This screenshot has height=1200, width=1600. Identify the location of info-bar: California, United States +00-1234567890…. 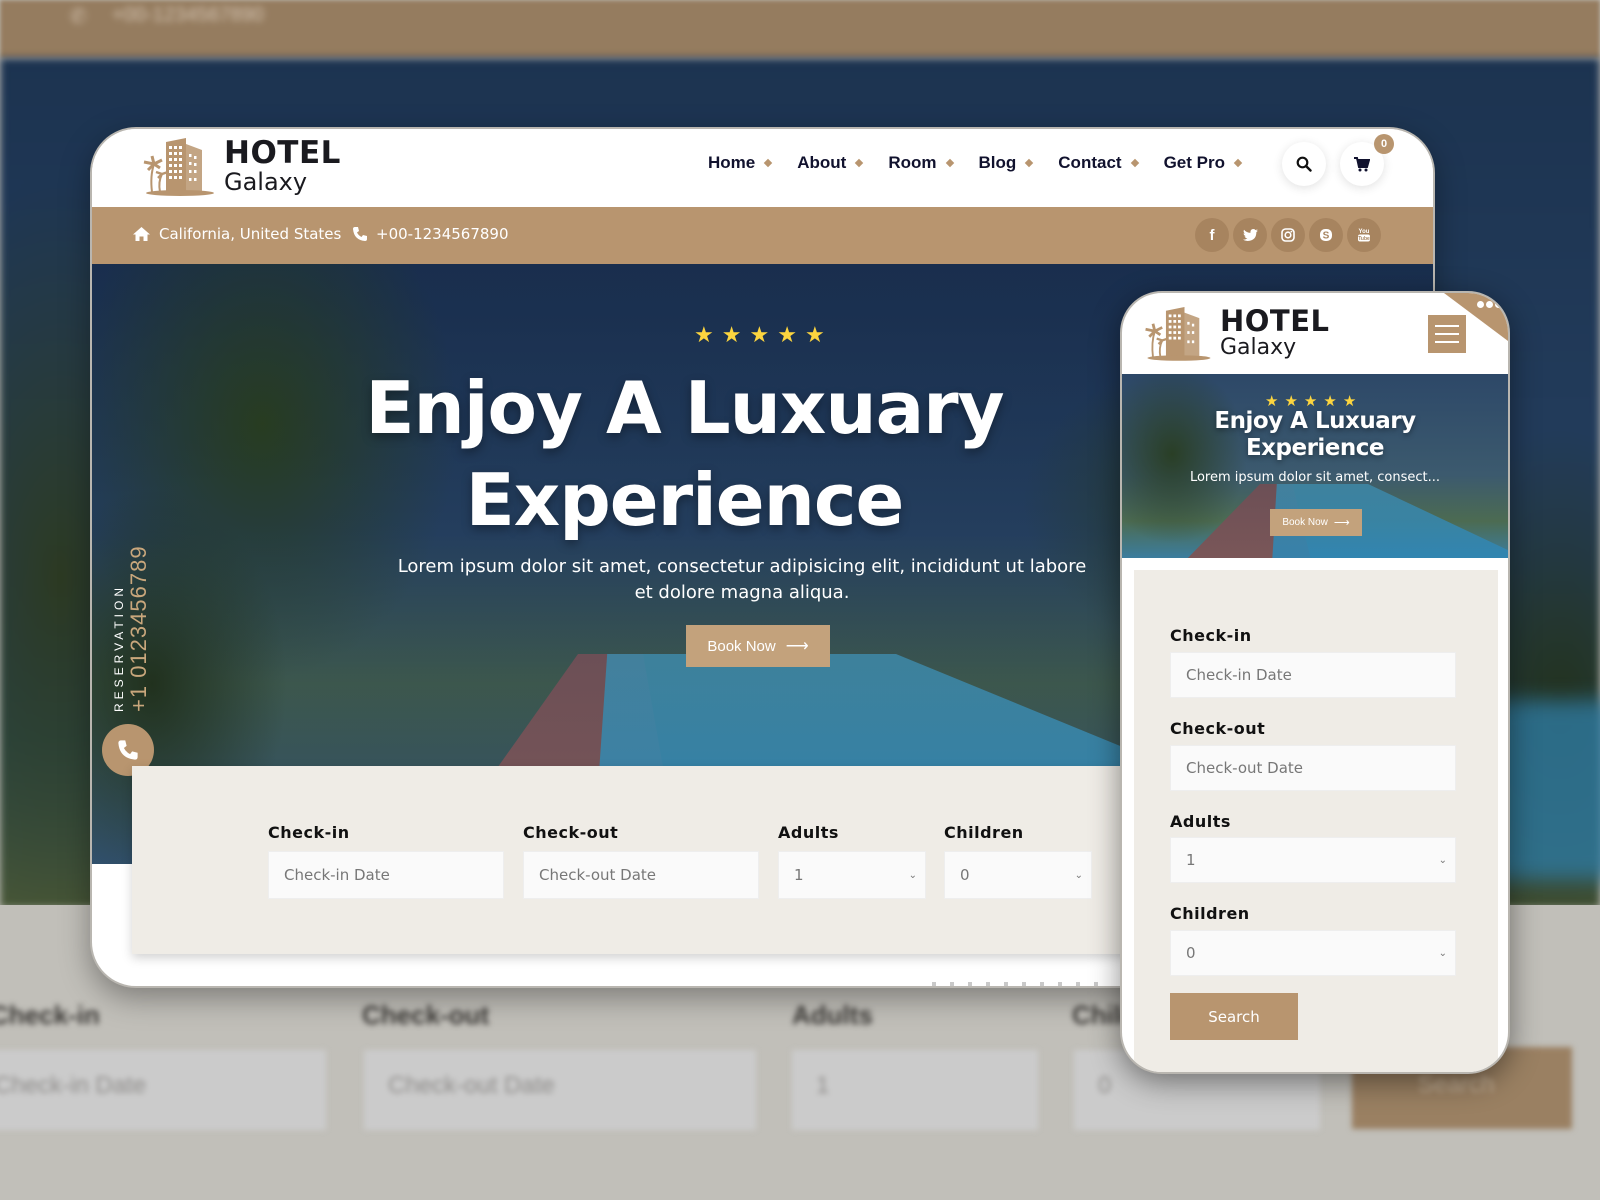
(762, 235).